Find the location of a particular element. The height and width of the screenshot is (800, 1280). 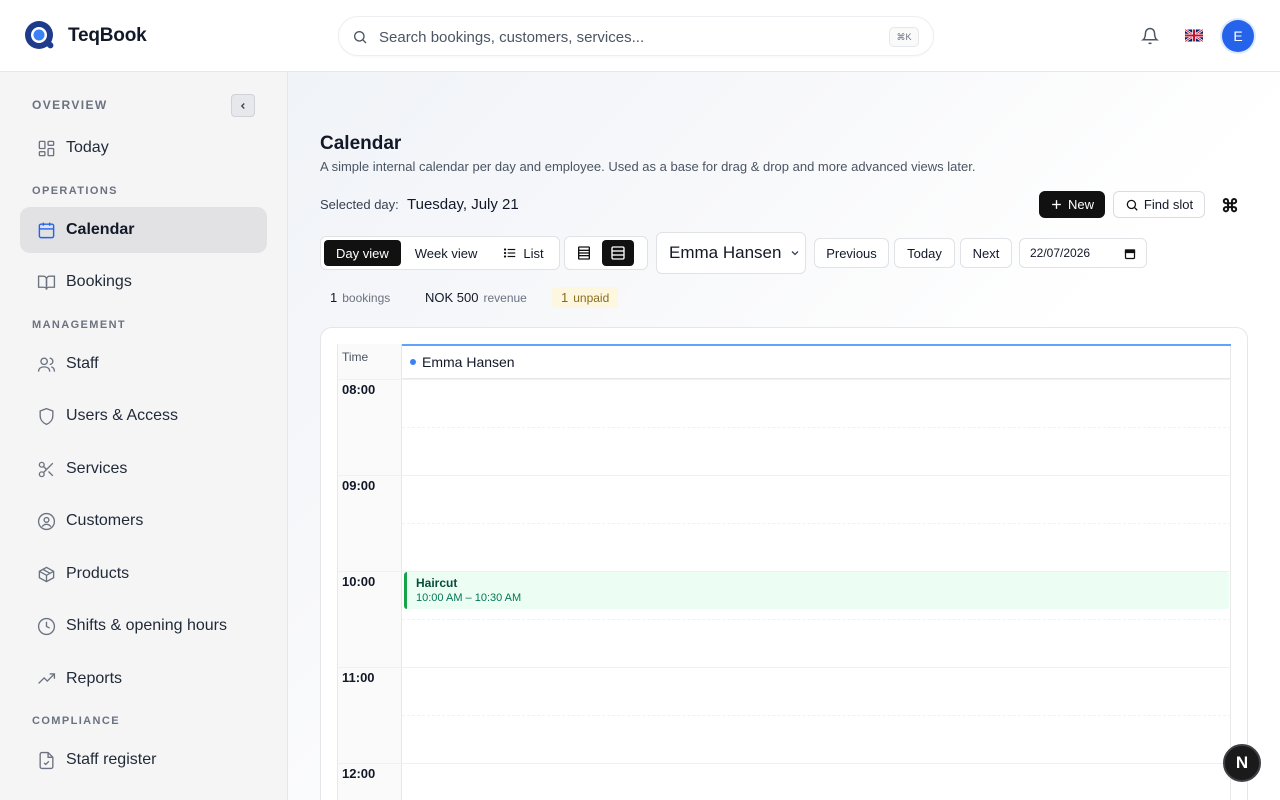

view-switcher: Day view Week view List is located at coordinates (440, 253).